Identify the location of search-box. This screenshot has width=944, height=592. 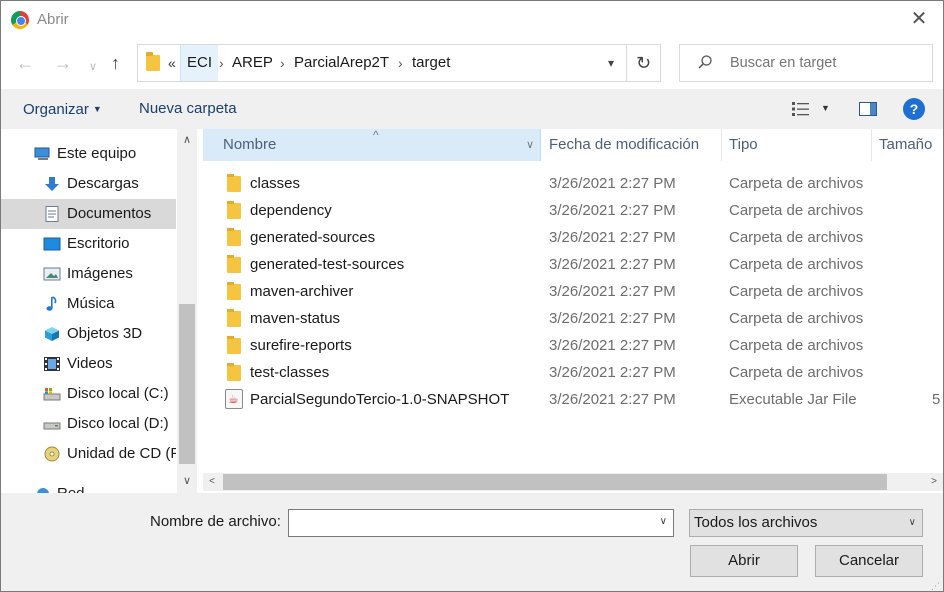
(806, 63).